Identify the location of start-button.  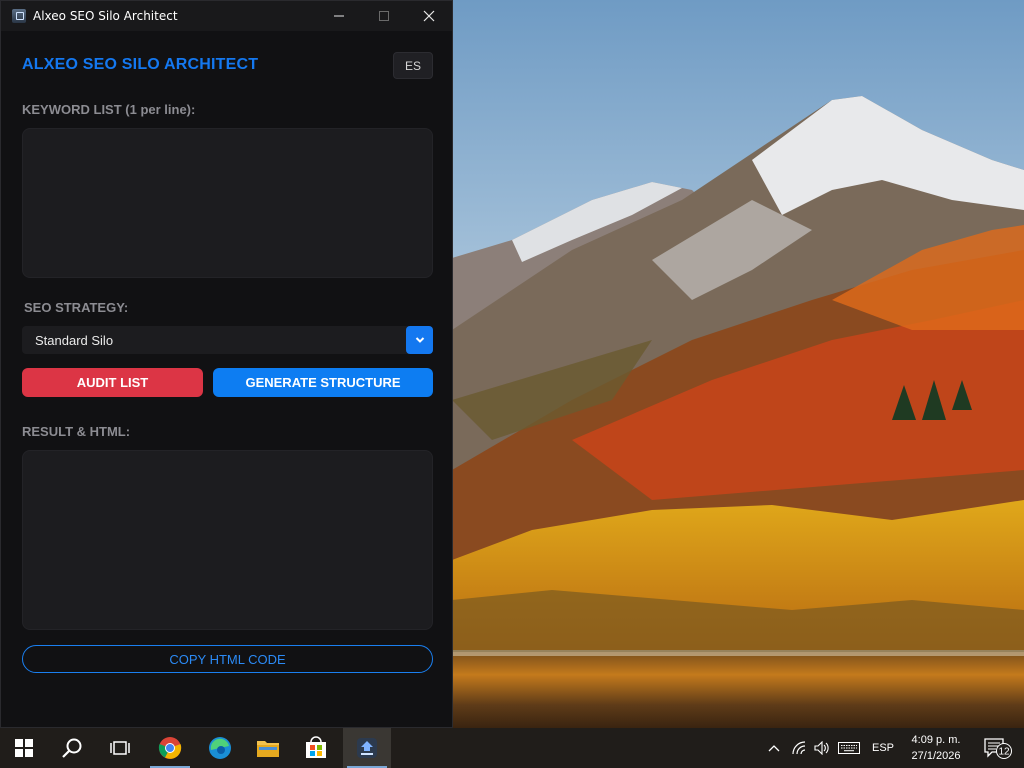
(24, 748).